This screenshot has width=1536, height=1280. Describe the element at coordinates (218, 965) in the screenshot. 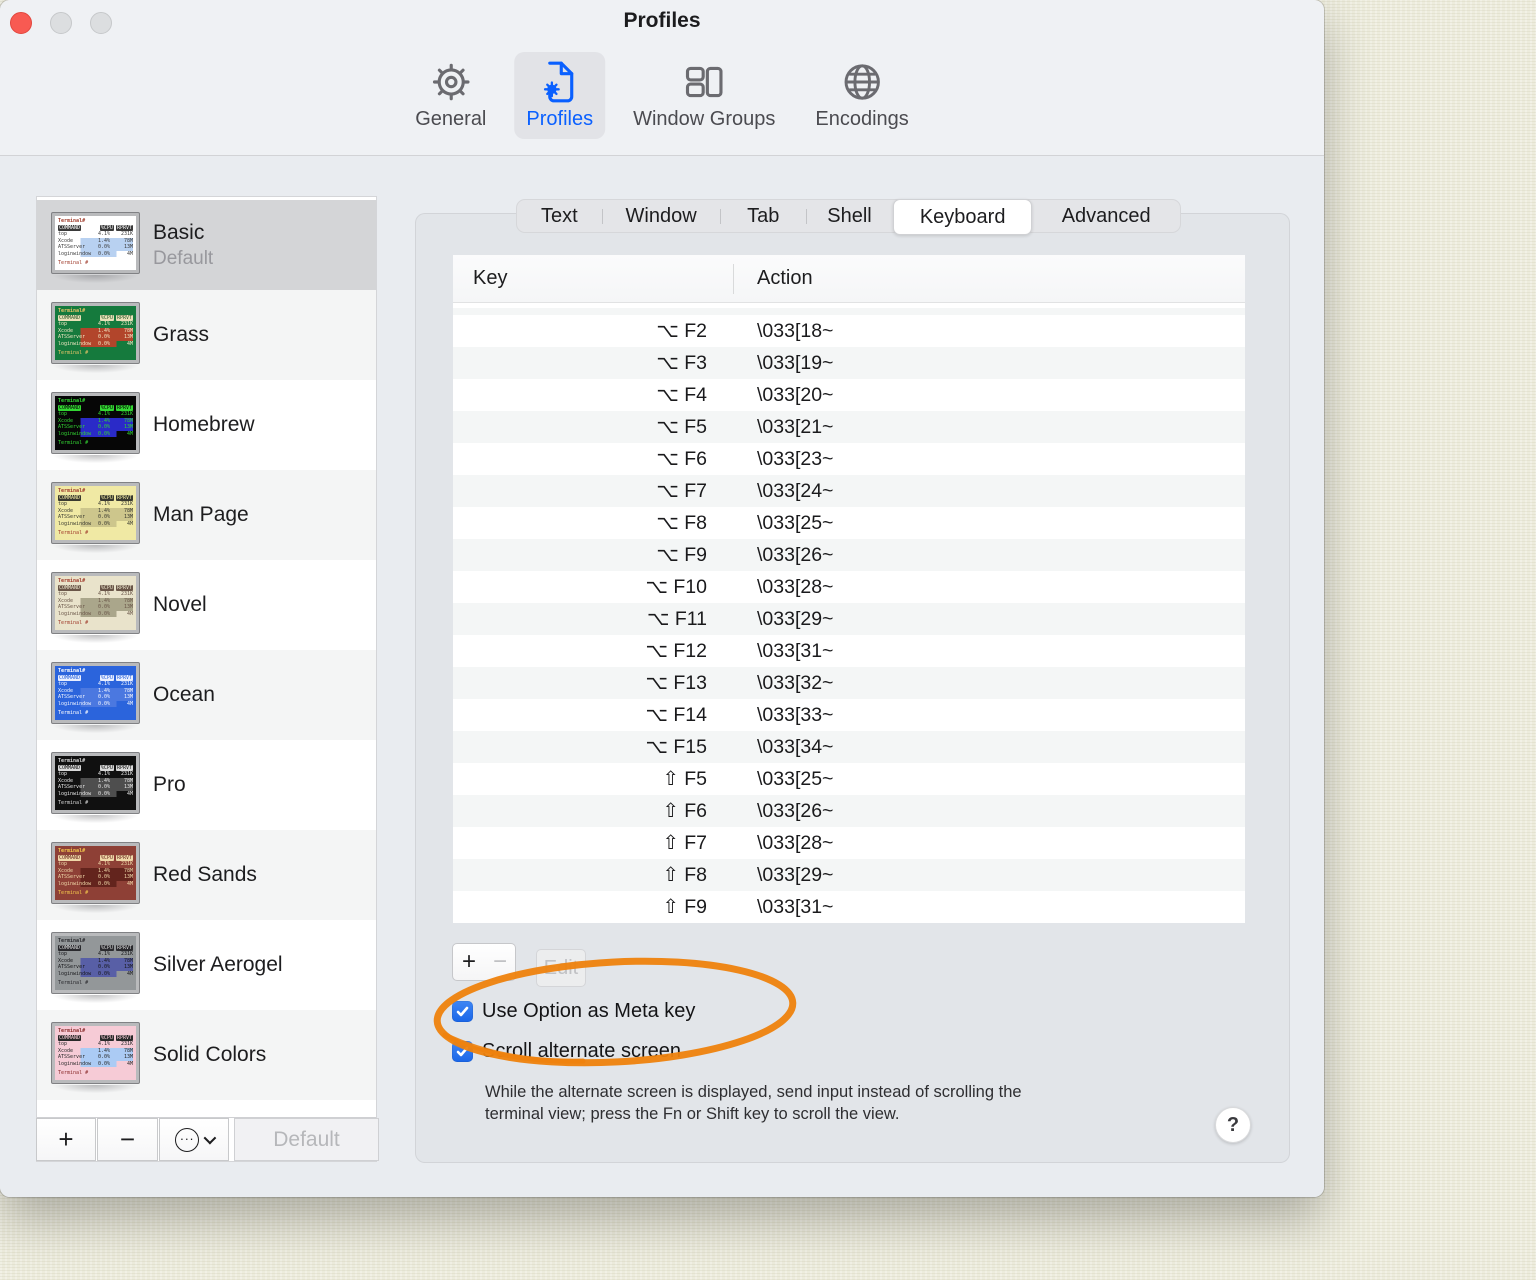

I see `profile-text: Silver Aerogel` at that location.